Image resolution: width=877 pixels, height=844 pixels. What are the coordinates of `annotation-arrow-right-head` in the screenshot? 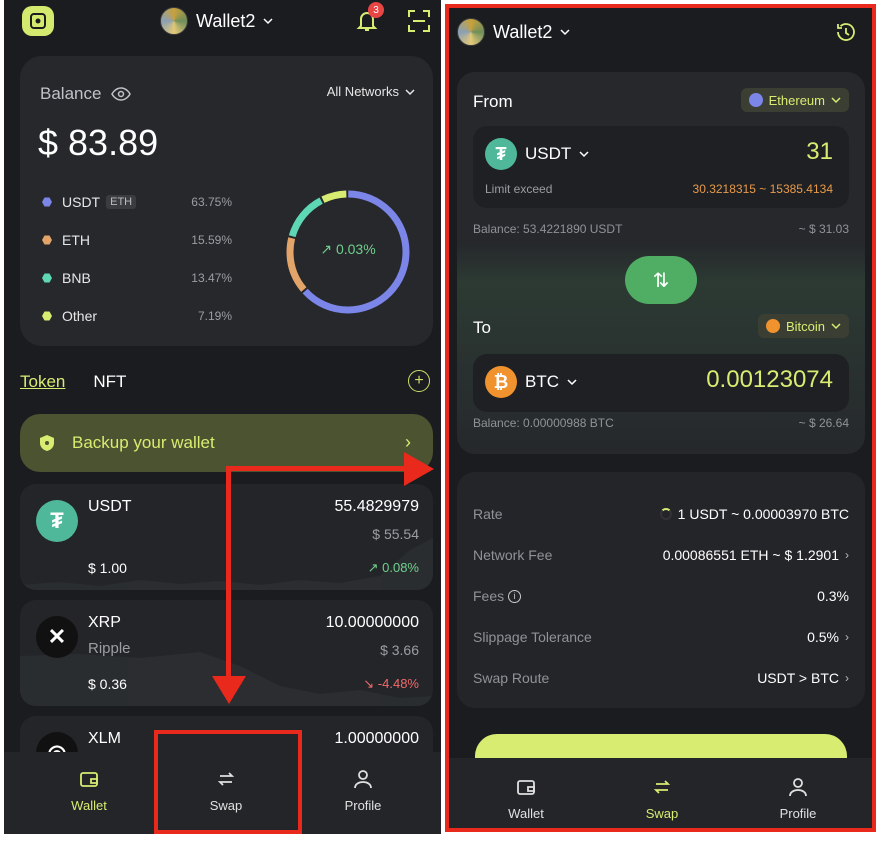 It's located at (419, 469).